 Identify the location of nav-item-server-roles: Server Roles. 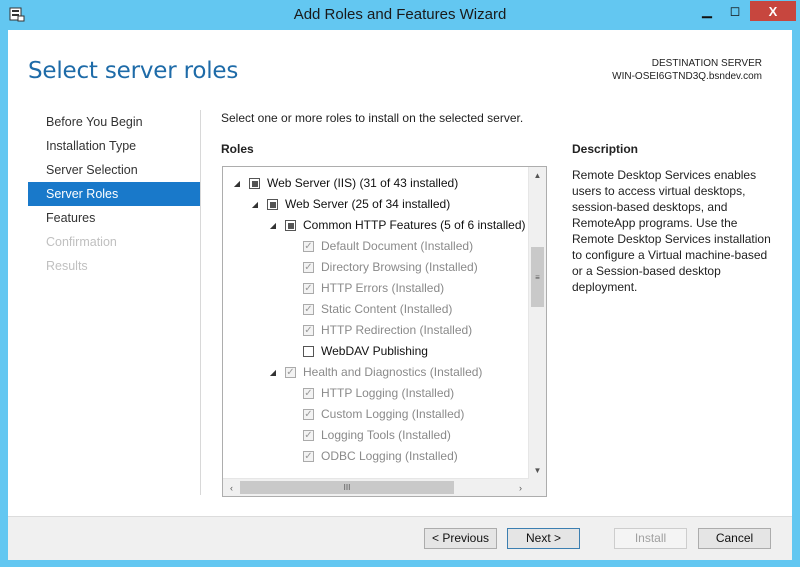
(114, 194).